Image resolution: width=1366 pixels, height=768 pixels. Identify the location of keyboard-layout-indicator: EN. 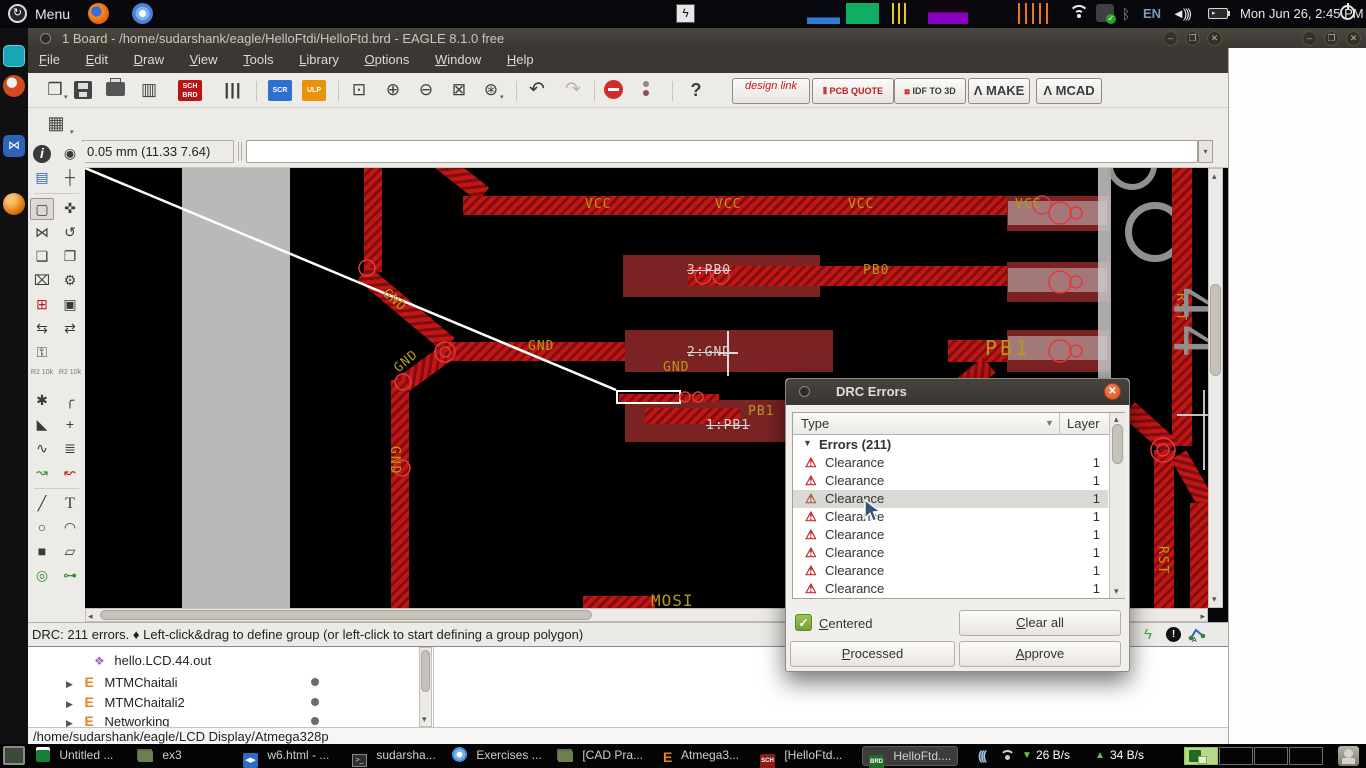
(1152, 13).